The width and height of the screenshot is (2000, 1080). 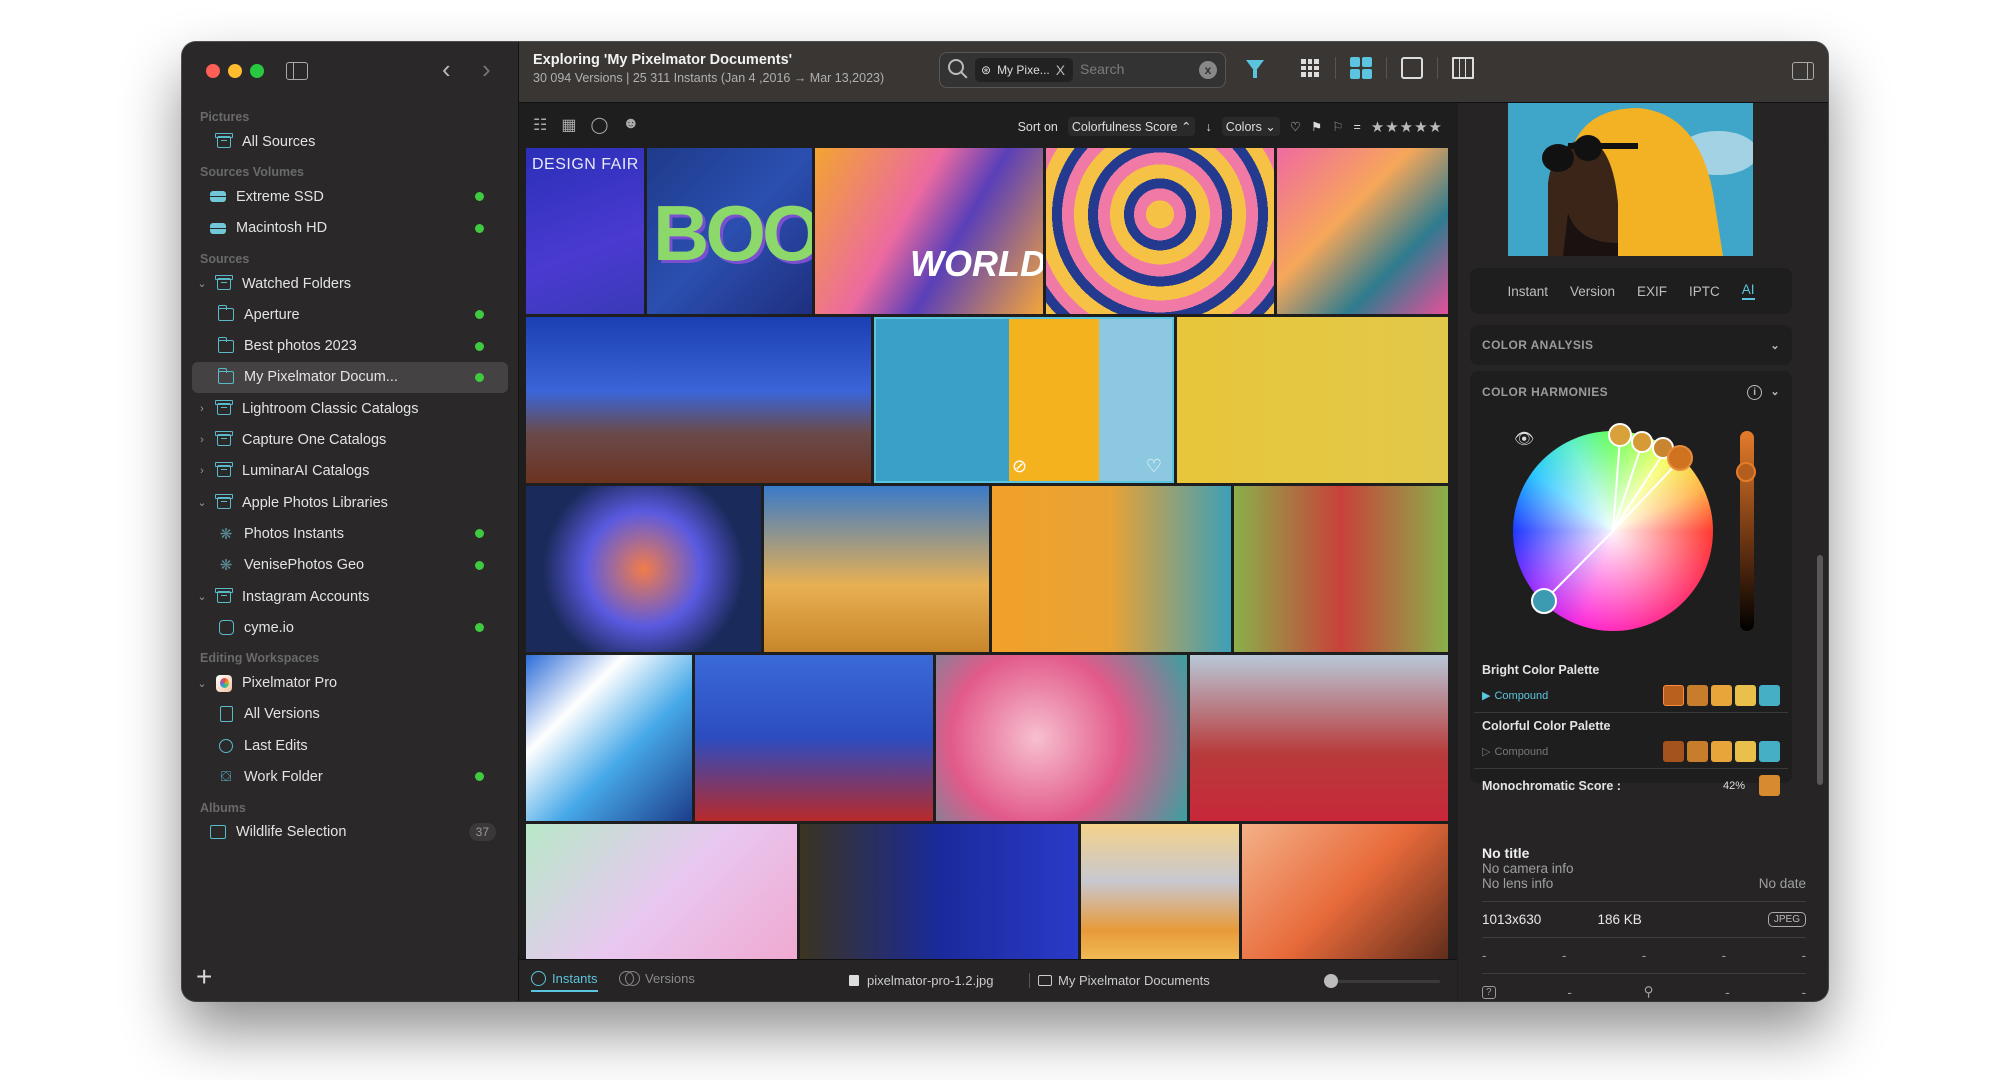 I want to click on calendar-icon: ▦, so click(x=568, y=125).